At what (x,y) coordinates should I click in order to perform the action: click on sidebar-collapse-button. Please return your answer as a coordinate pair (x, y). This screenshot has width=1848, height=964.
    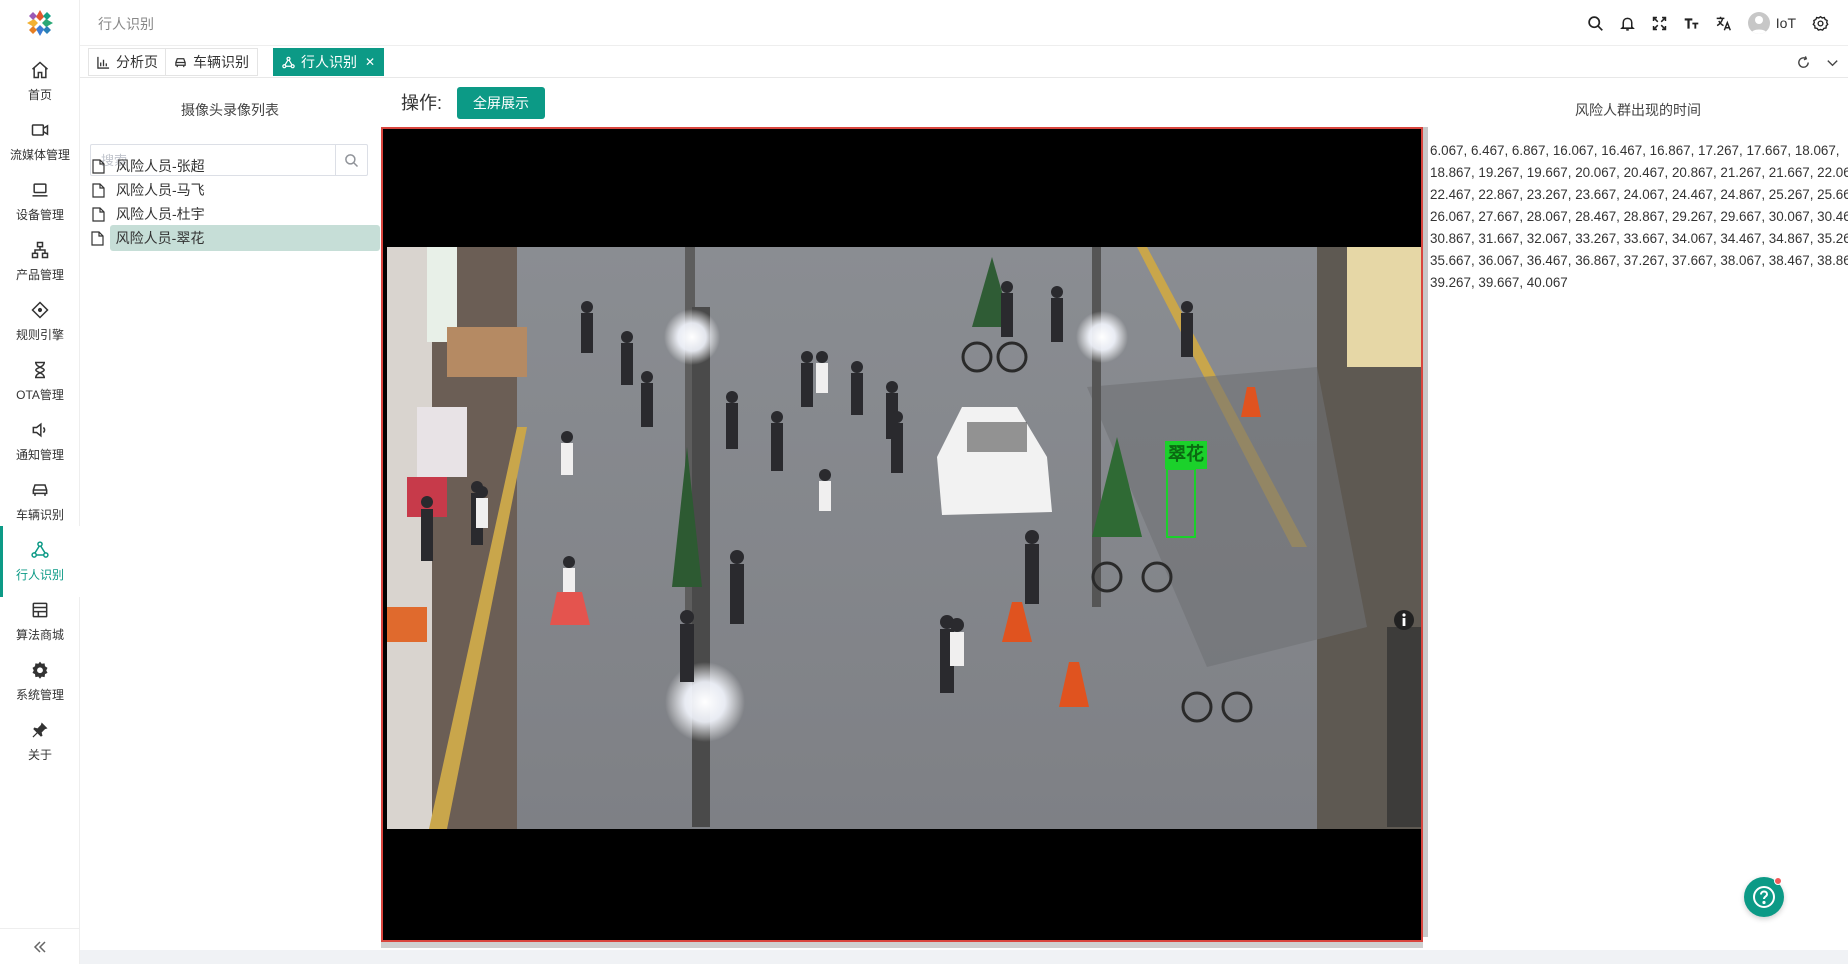
    Looking at the image, I should click on (40, 946).